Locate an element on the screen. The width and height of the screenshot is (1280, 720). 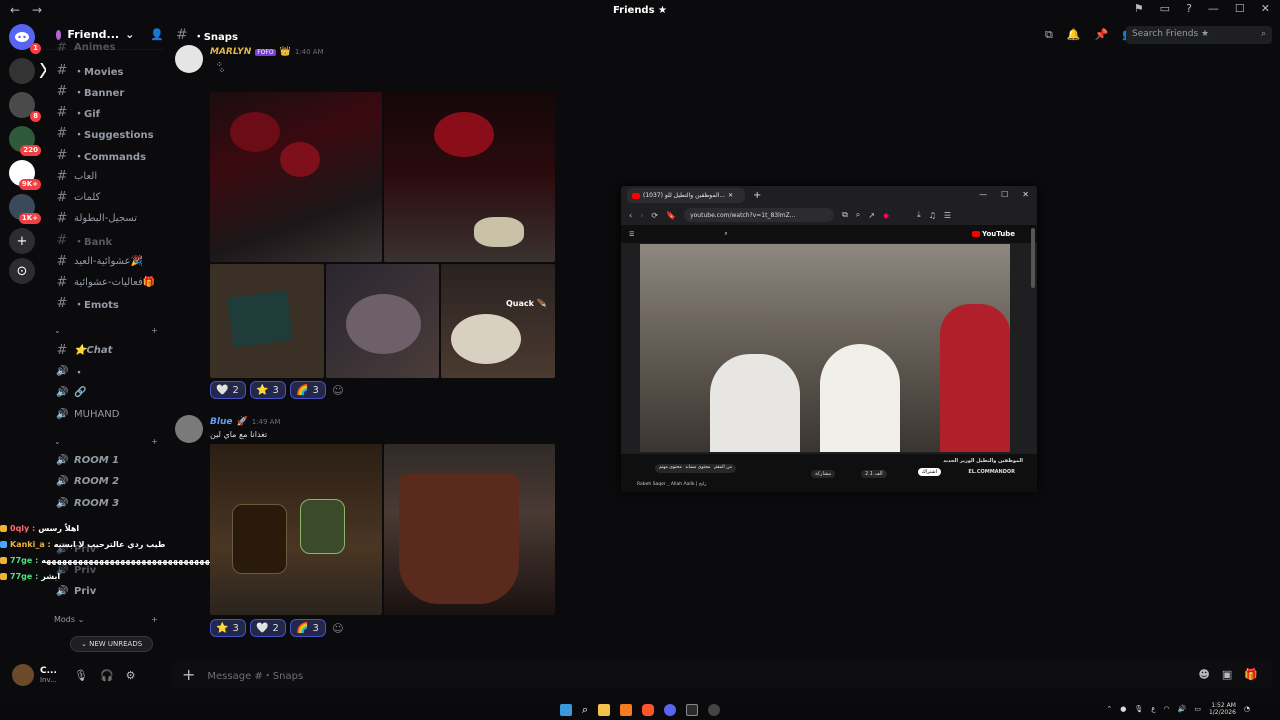
menu-icon: ☰ is located at coordinates (947, 215).